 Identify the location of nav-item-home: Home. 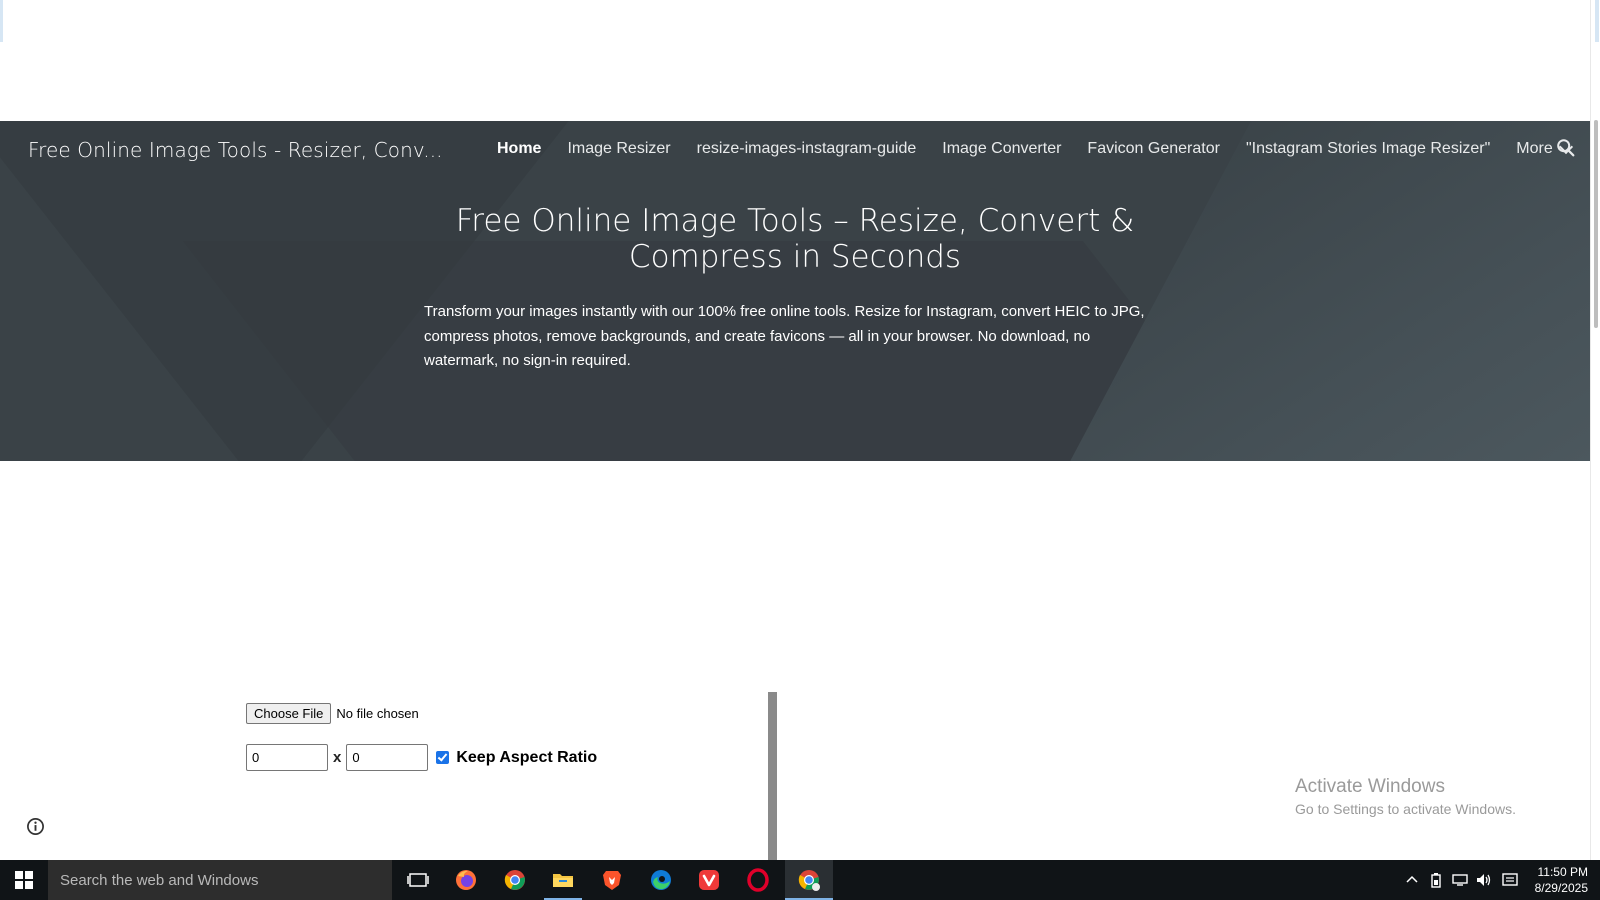
(519, 149).